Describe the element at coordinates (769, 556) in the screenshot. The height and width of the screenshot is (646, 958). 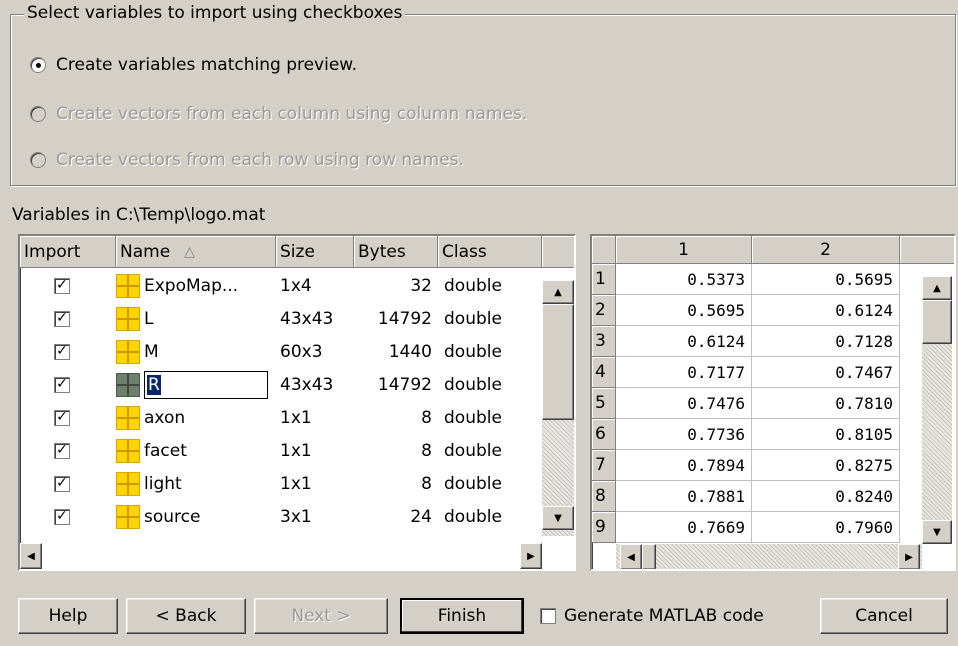
I see `grid-horizontal-scrollbar` at that location.